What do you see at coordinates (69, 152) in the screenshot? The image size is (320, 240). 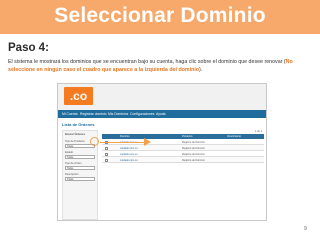 I see `sidebar-label-status: Estado` at bounding box center [69, 152].